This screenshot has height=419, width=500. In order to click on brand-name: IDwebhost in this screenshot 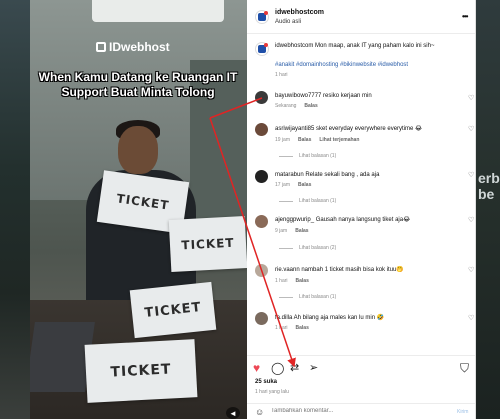, I will do `click(139, 47)`.